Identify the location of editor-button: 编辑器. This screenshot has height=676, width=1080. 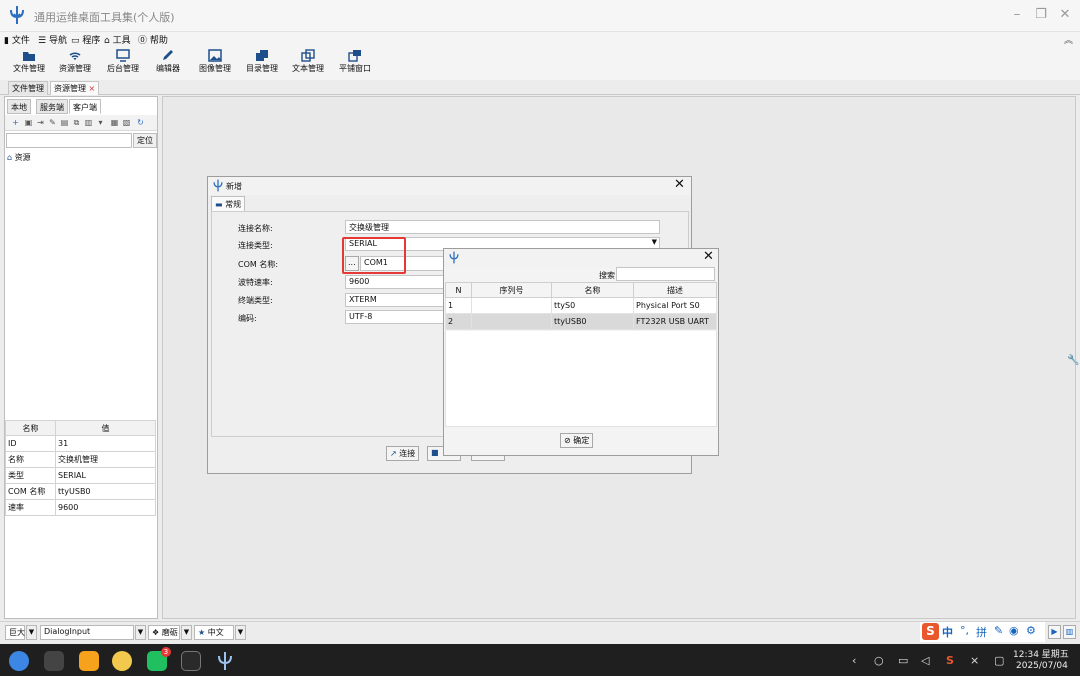
(168, 63).